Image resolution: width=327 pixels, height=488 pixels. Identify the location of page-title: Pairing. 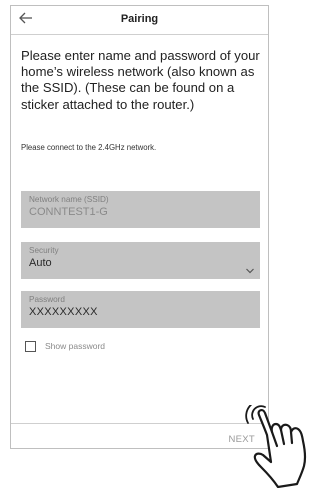
(139, 19).